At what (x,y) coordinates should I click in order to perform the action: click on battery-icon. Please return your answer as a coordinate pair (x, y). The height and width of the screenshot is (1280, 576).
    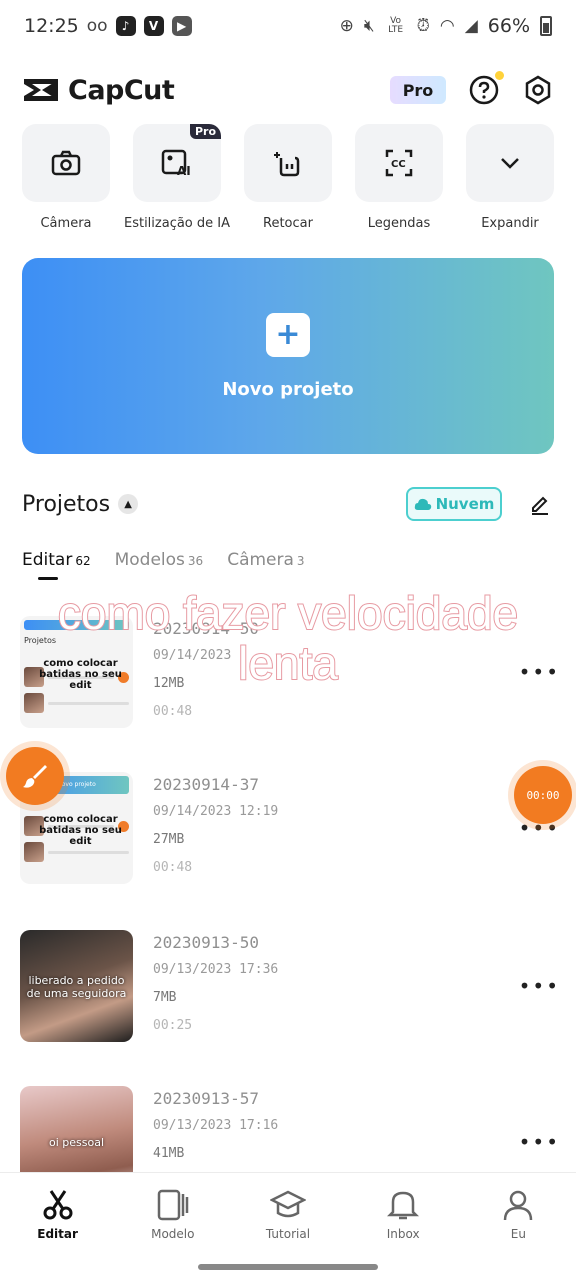
    Looking at the image, I should click on (546, 26).